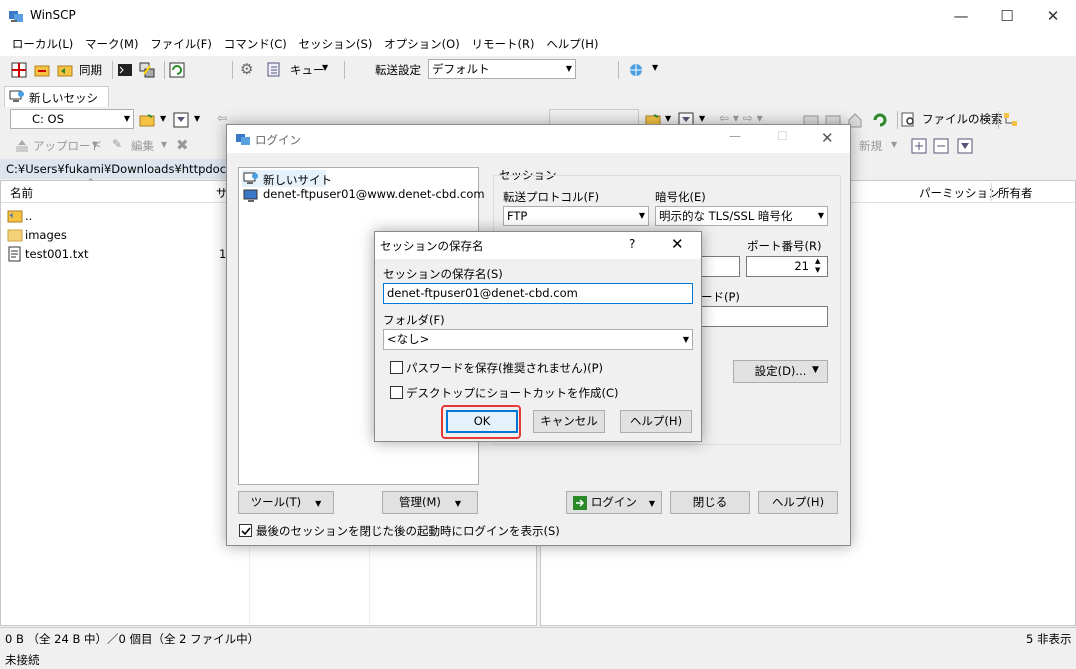  What do you see at coordinates (572, 42) in the screenshot?
I see `menu-help: ヘルプ(H)` at bounding box center [572, 42].